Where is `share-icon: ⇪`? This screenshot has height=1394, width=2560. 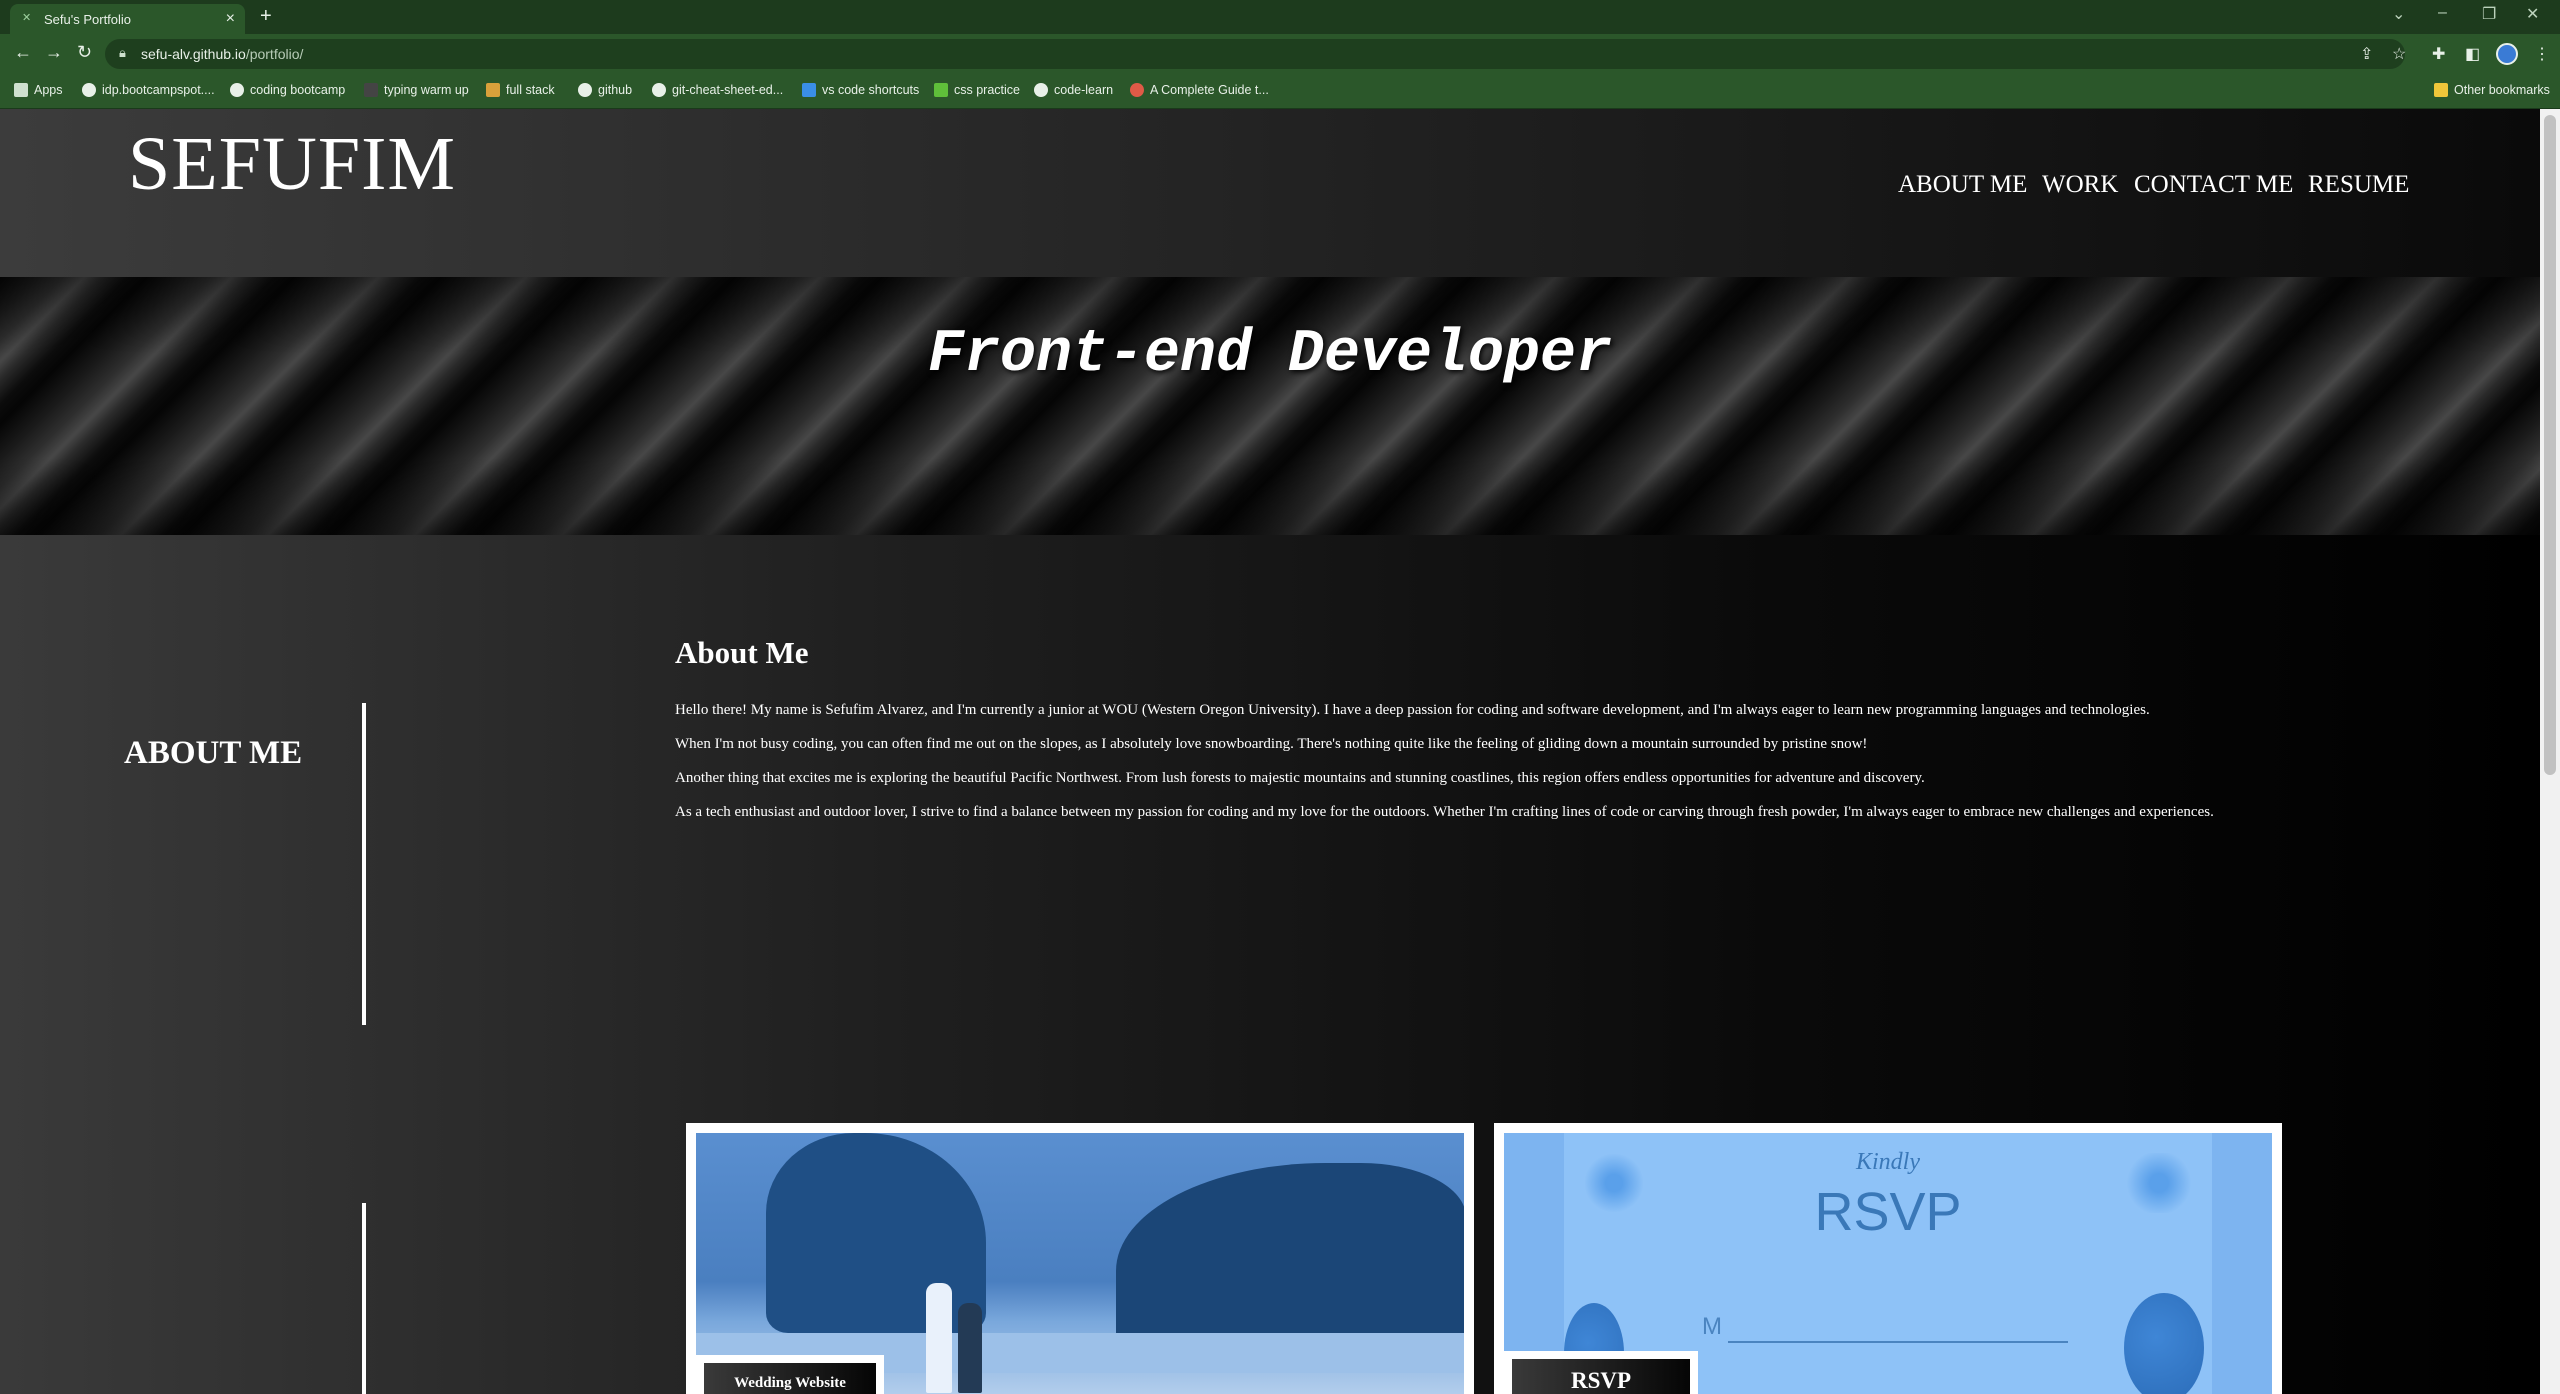 share-icon: ⇪ is located at coordinates (2366, 54).